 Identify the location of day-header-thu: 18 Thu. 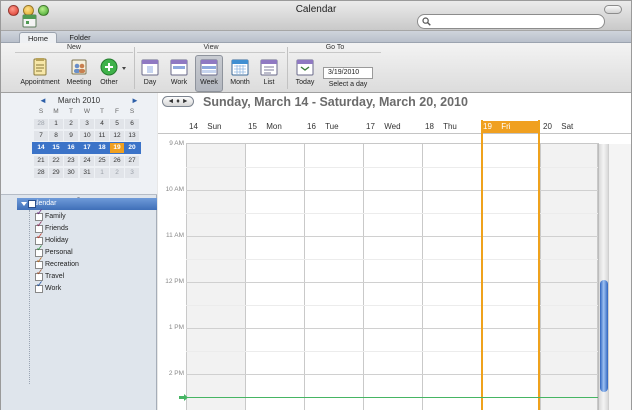
(451, 127).